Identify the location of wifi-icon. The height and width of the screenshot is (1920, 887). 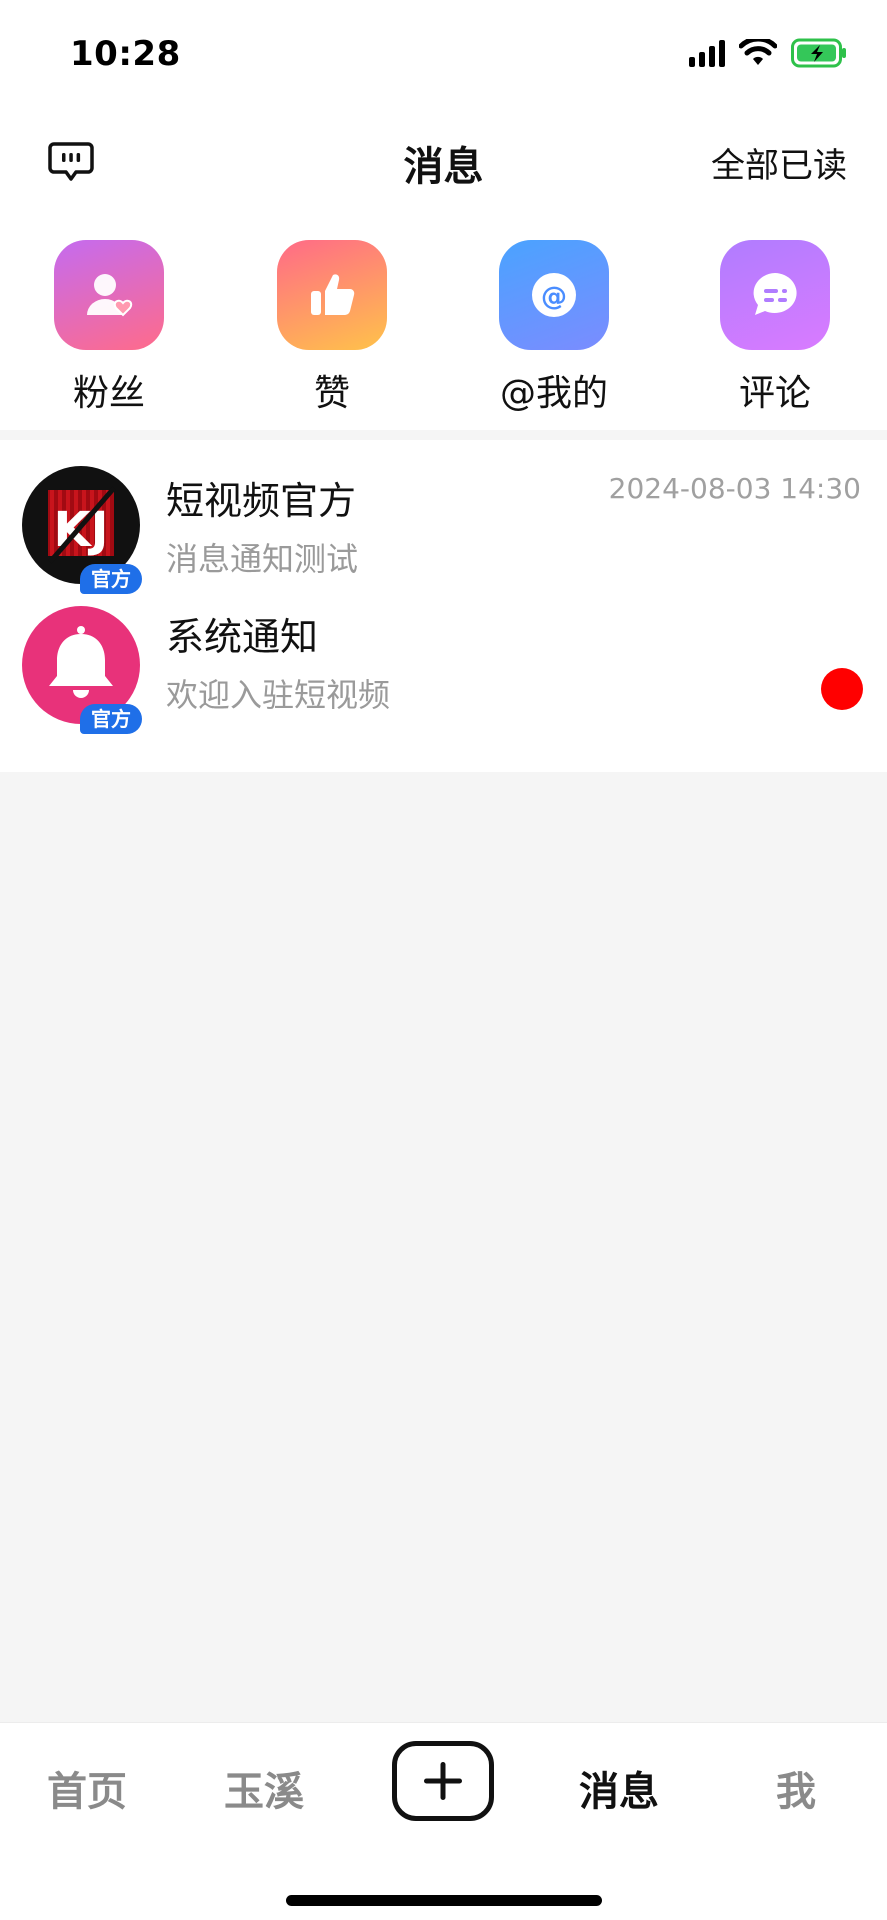
(758, 52).